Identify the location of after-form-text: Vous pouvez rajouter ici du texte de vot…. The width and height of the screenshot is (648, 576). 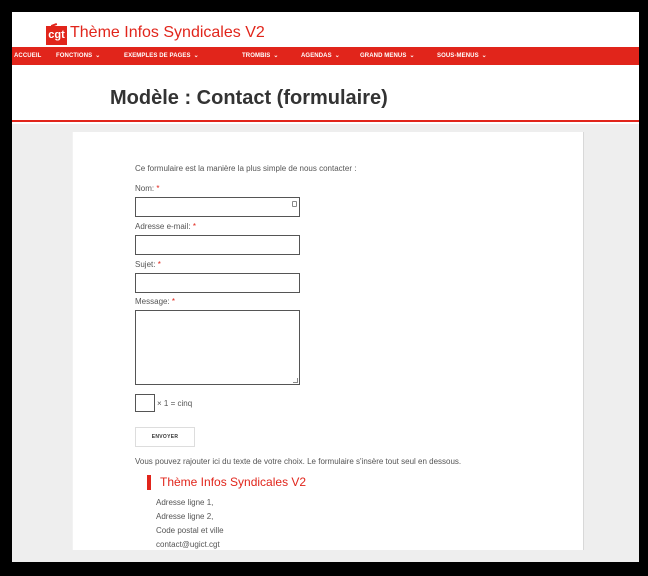
(298, 461).